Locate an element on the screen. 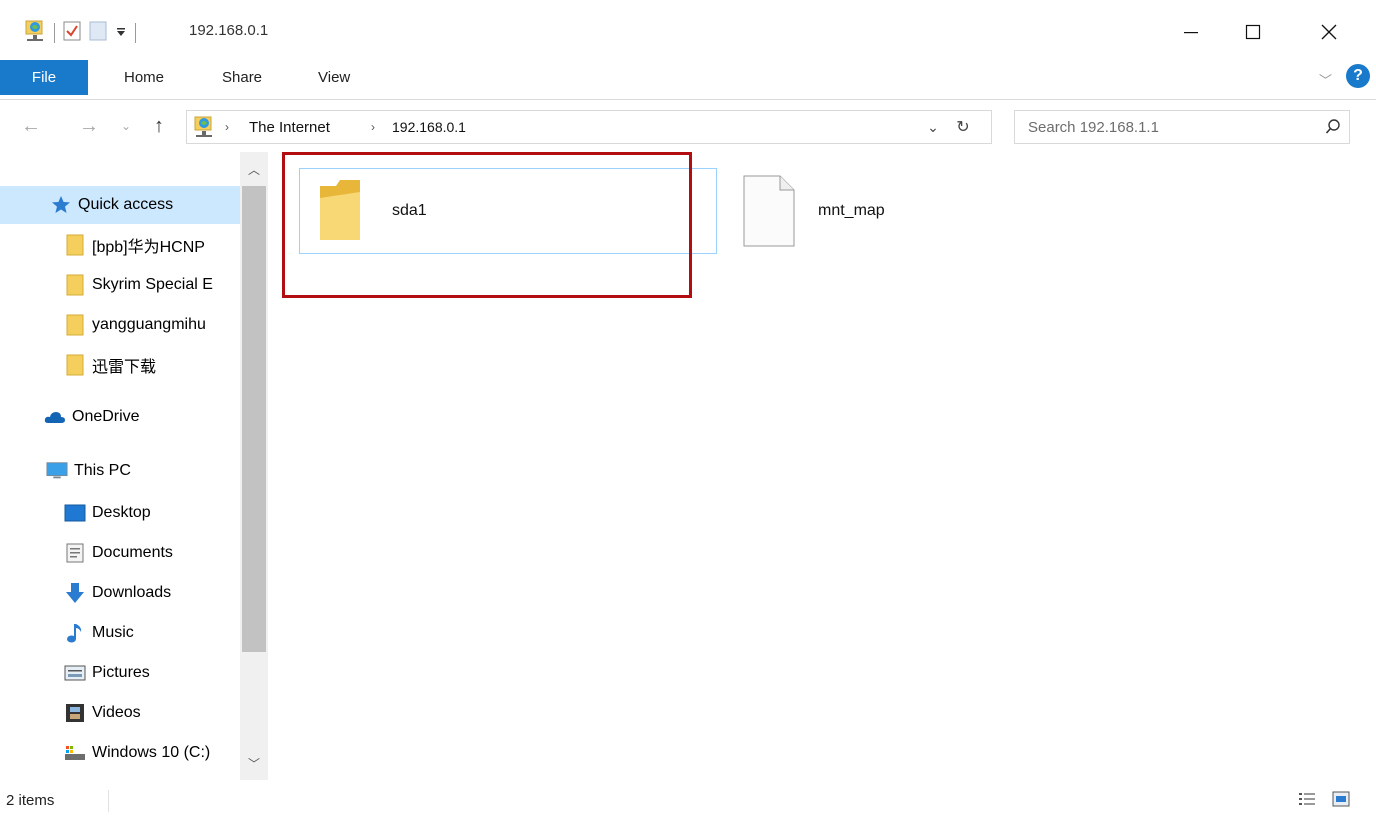  maximize-button is located at coordinates (1253, 32).